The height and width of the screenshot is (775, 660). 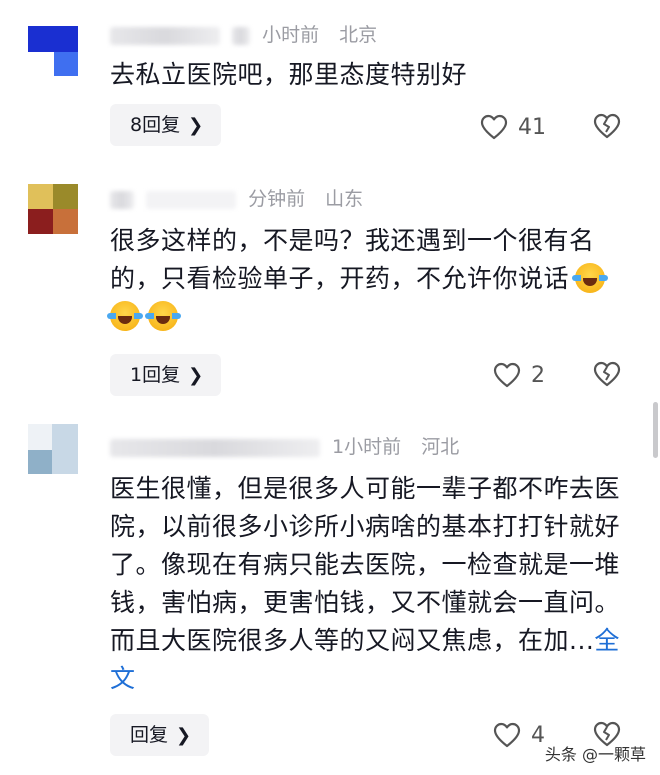 I want to click on comment-text-body: 很多这样的，不是吗？我还遇到一个很有名的，只看检验单子，开药，不允许你说话, so click(x=352, y=259).